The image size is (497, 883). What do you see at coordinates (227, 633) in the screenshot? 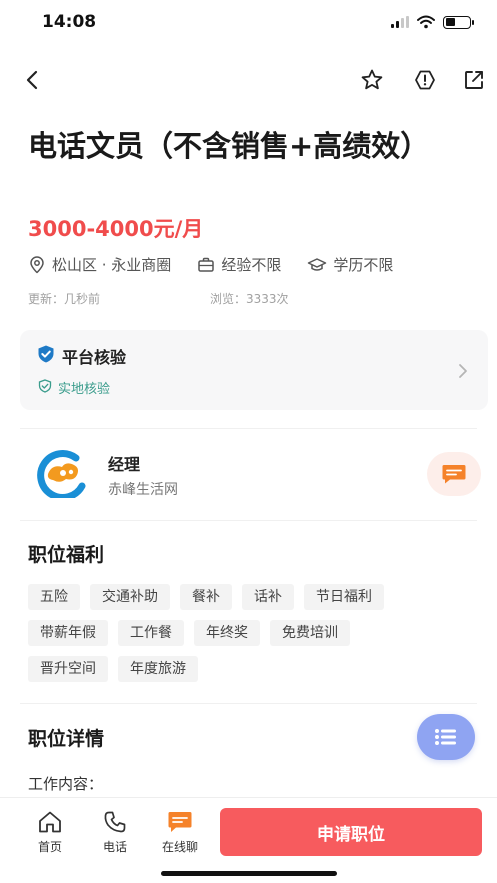
I see `benefit-tag: 年终奖` at bounding box center [227, 633].